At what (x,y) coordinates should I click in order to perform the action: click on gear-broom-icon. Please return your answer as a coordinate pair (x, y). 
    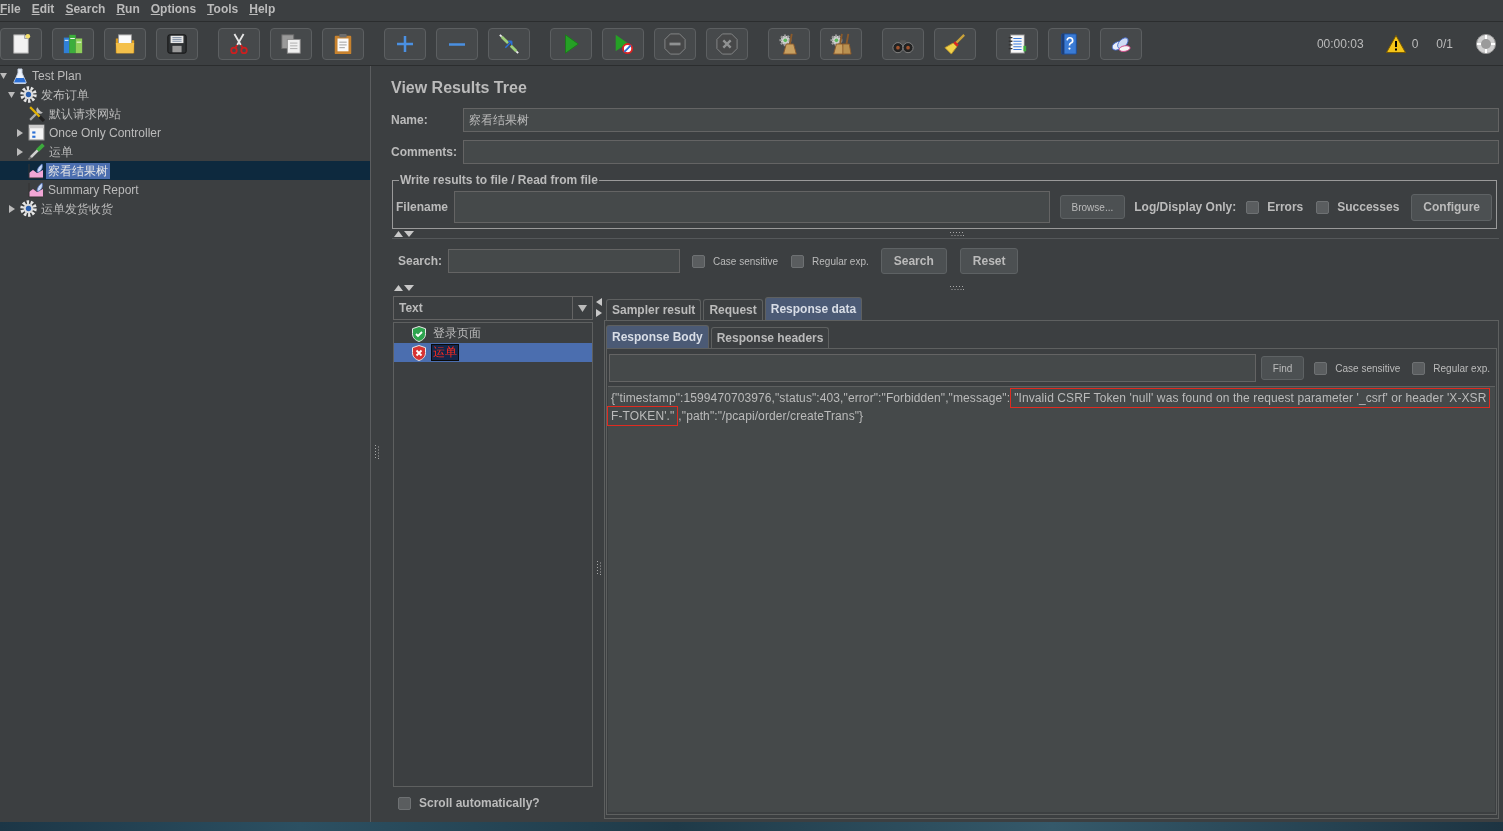
    Looking at the image, I should click on (789, 44).